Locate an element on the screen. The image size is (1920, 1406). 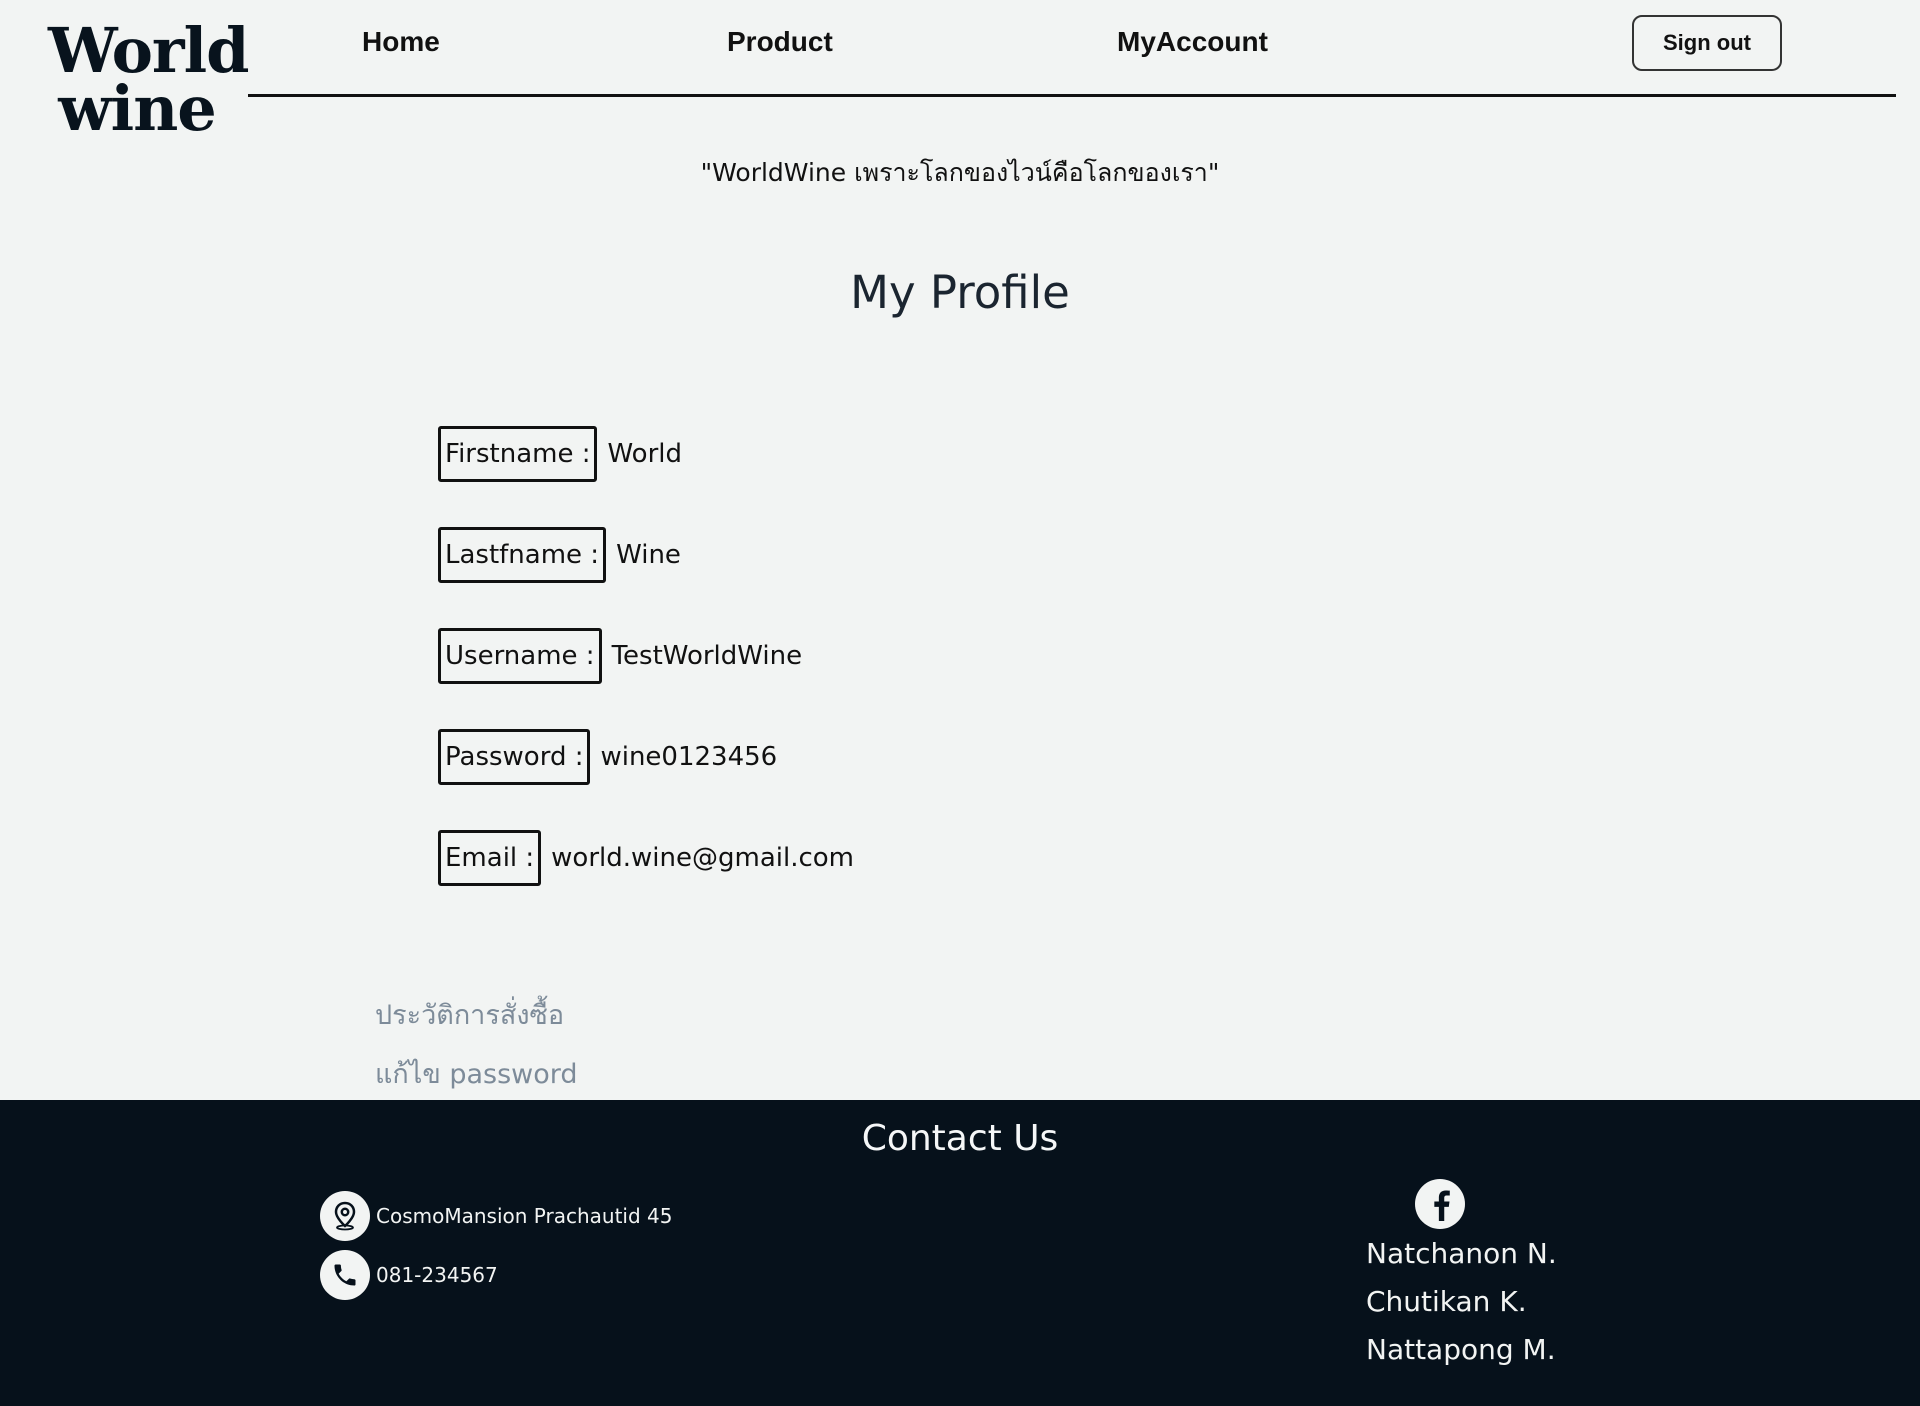
email-row: Email : world.wine@gmail.com is located at coordinates (646, 858).